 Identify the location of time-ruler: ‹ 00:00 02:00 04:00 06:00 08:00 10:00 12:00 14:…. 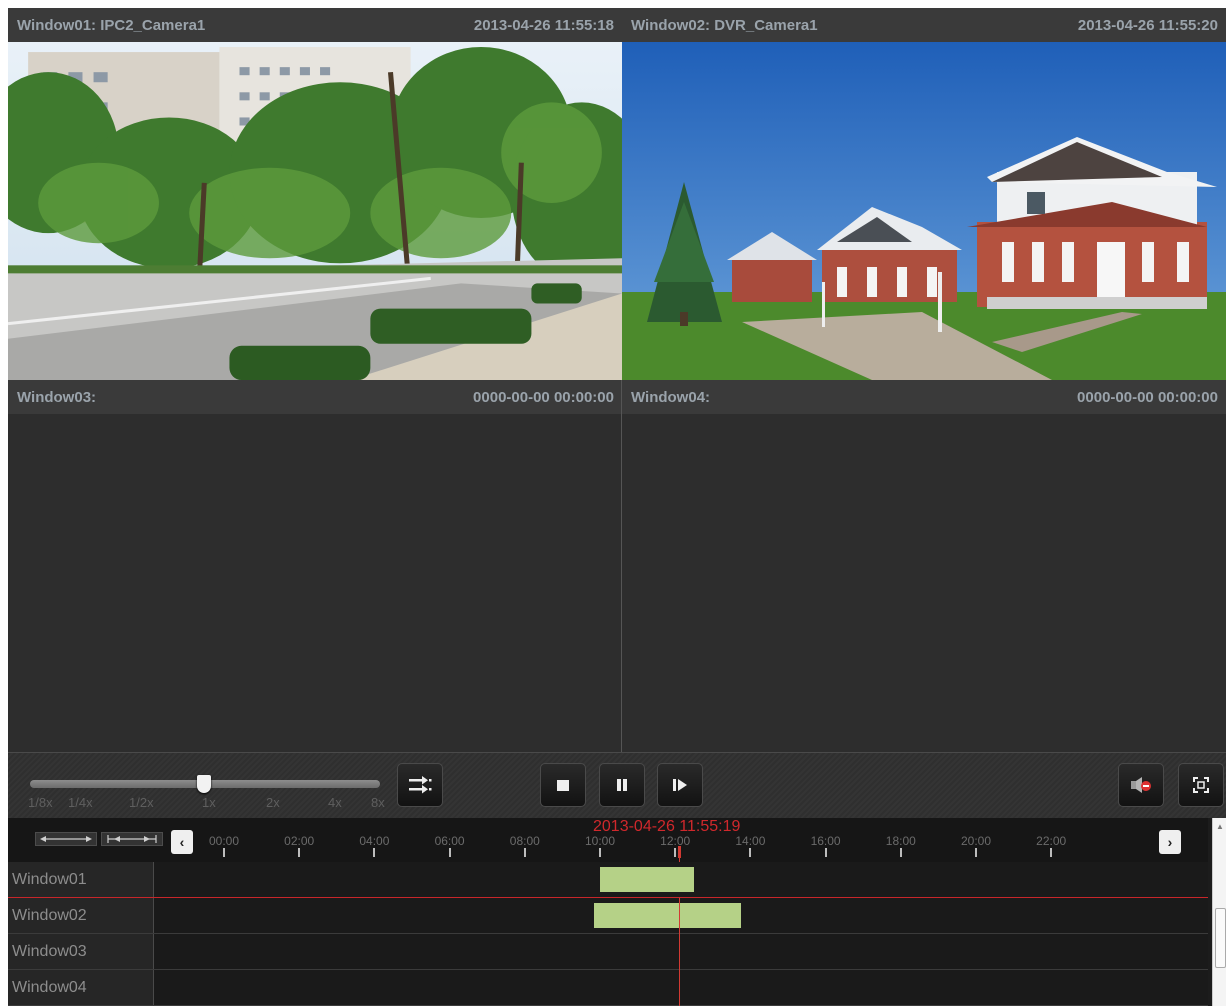
(608, 840).